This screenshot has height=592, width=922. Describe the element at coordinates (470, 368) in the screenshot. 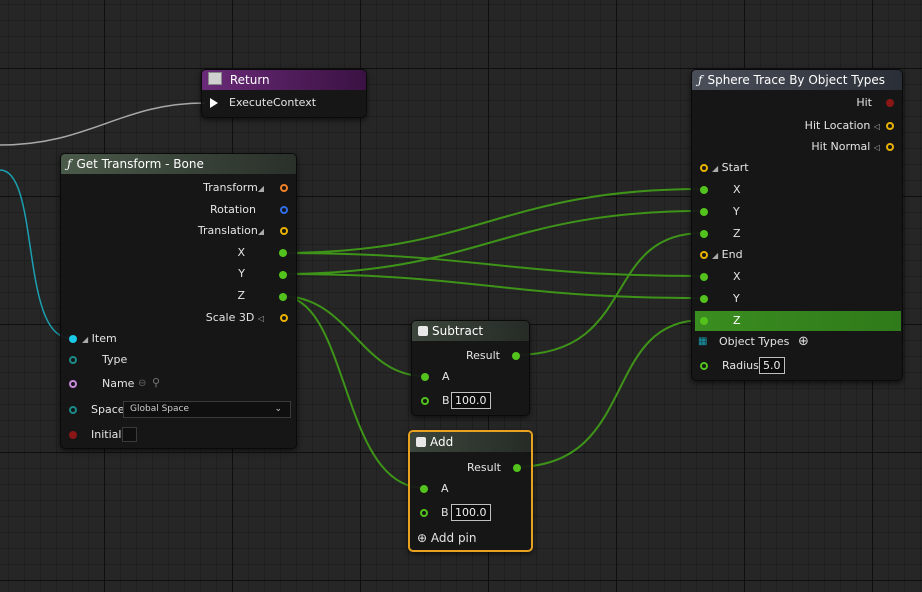

I see `subtract-node: Subtract Result A B 100.0` at that location.